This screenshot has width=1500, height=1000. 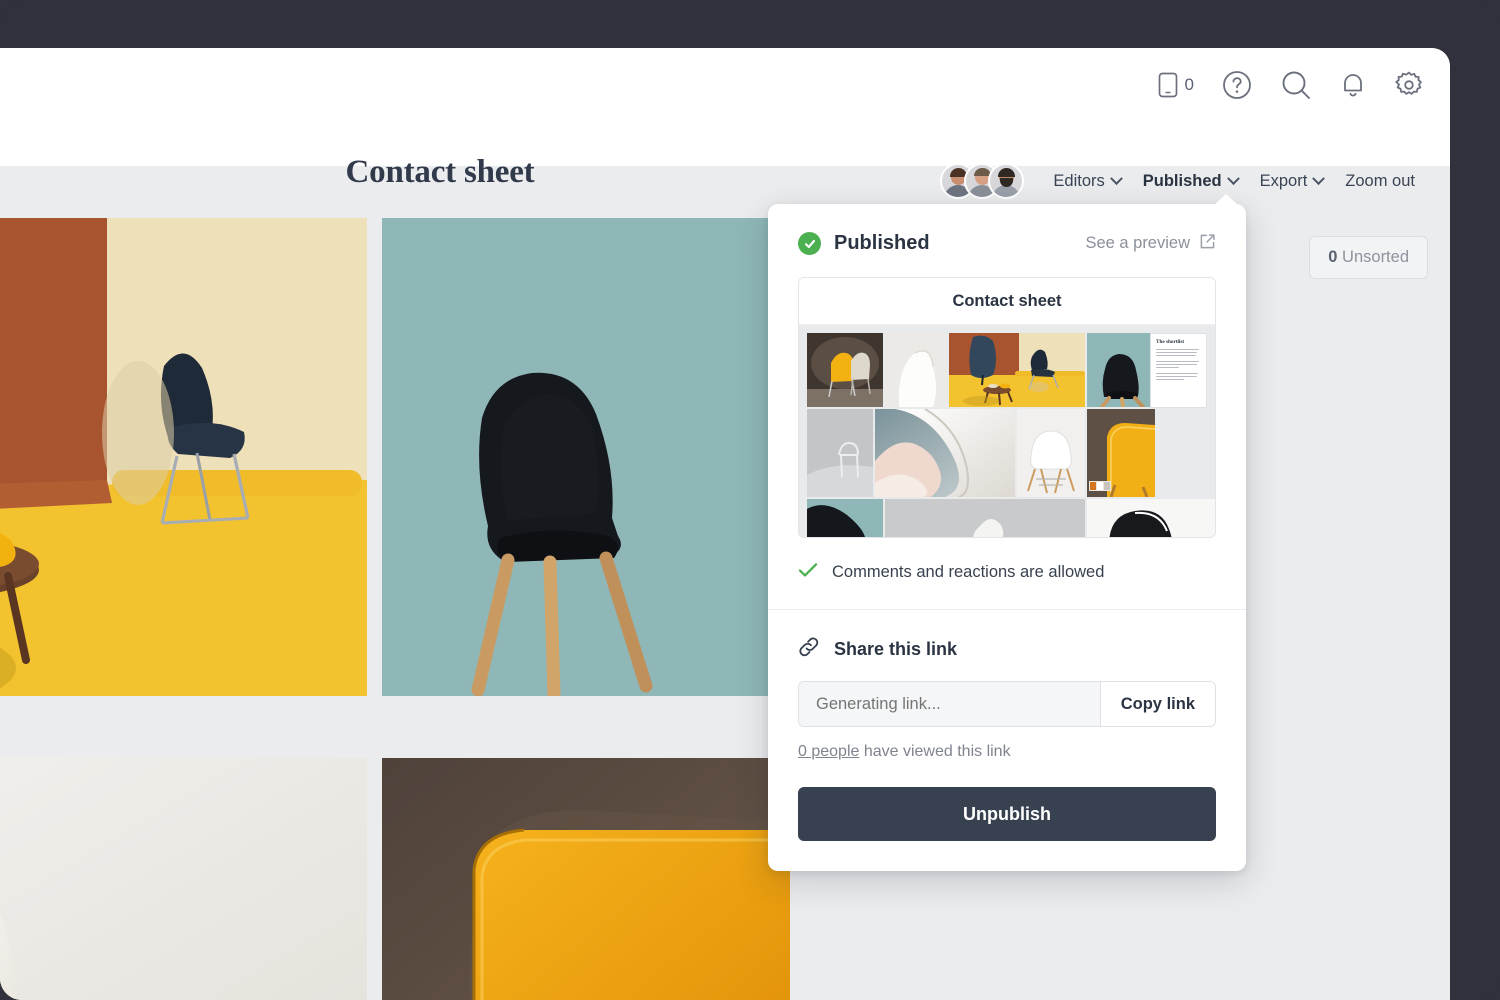 What do you see at coordinates (183, 457) in the screenshot?
I see `photo-yellow-room-chairs` at bounding box center [183, 457].